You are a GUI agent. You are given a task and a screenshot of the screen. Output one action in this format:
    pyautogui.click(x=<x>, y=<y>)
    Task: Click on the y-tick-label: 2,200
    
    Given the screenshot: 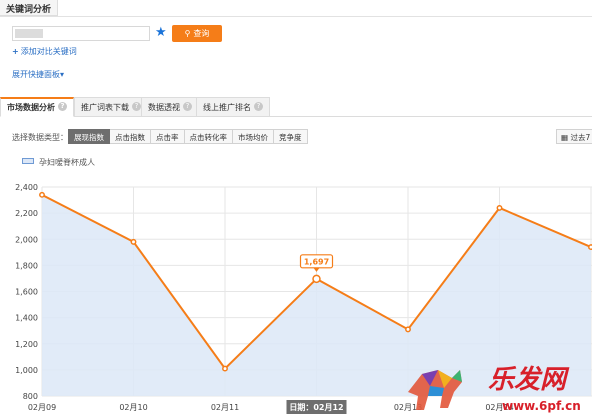 What is the action you would take?
    pyautogui.click(x=26, y=213)
    